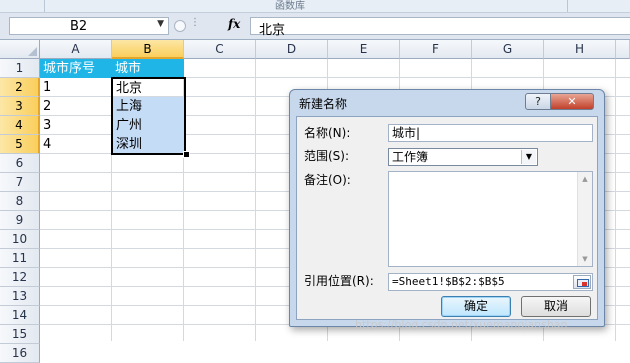 The height and width of the screenshot is (363, 630). What do you see at coordinates (20, 49) in the screenshot?
I see `select-all-button` at bounding box center [20, 49].